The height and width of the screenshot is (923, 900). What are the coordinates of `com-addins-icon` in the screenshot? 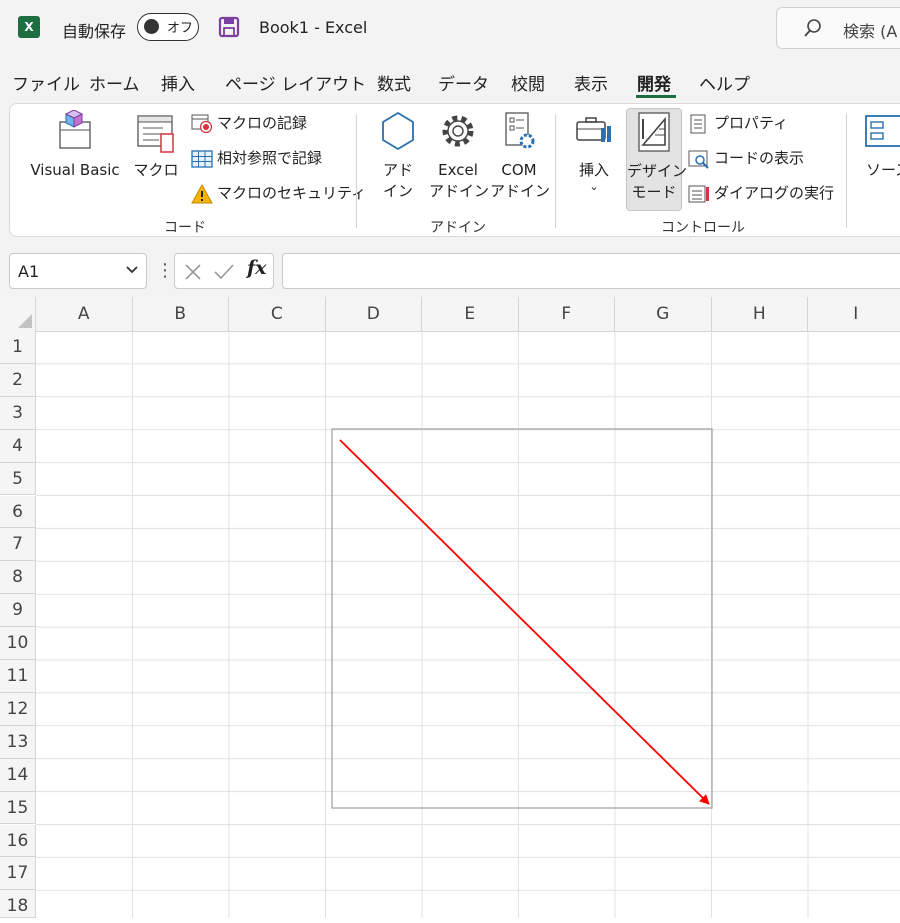 It's located at (520, 130).